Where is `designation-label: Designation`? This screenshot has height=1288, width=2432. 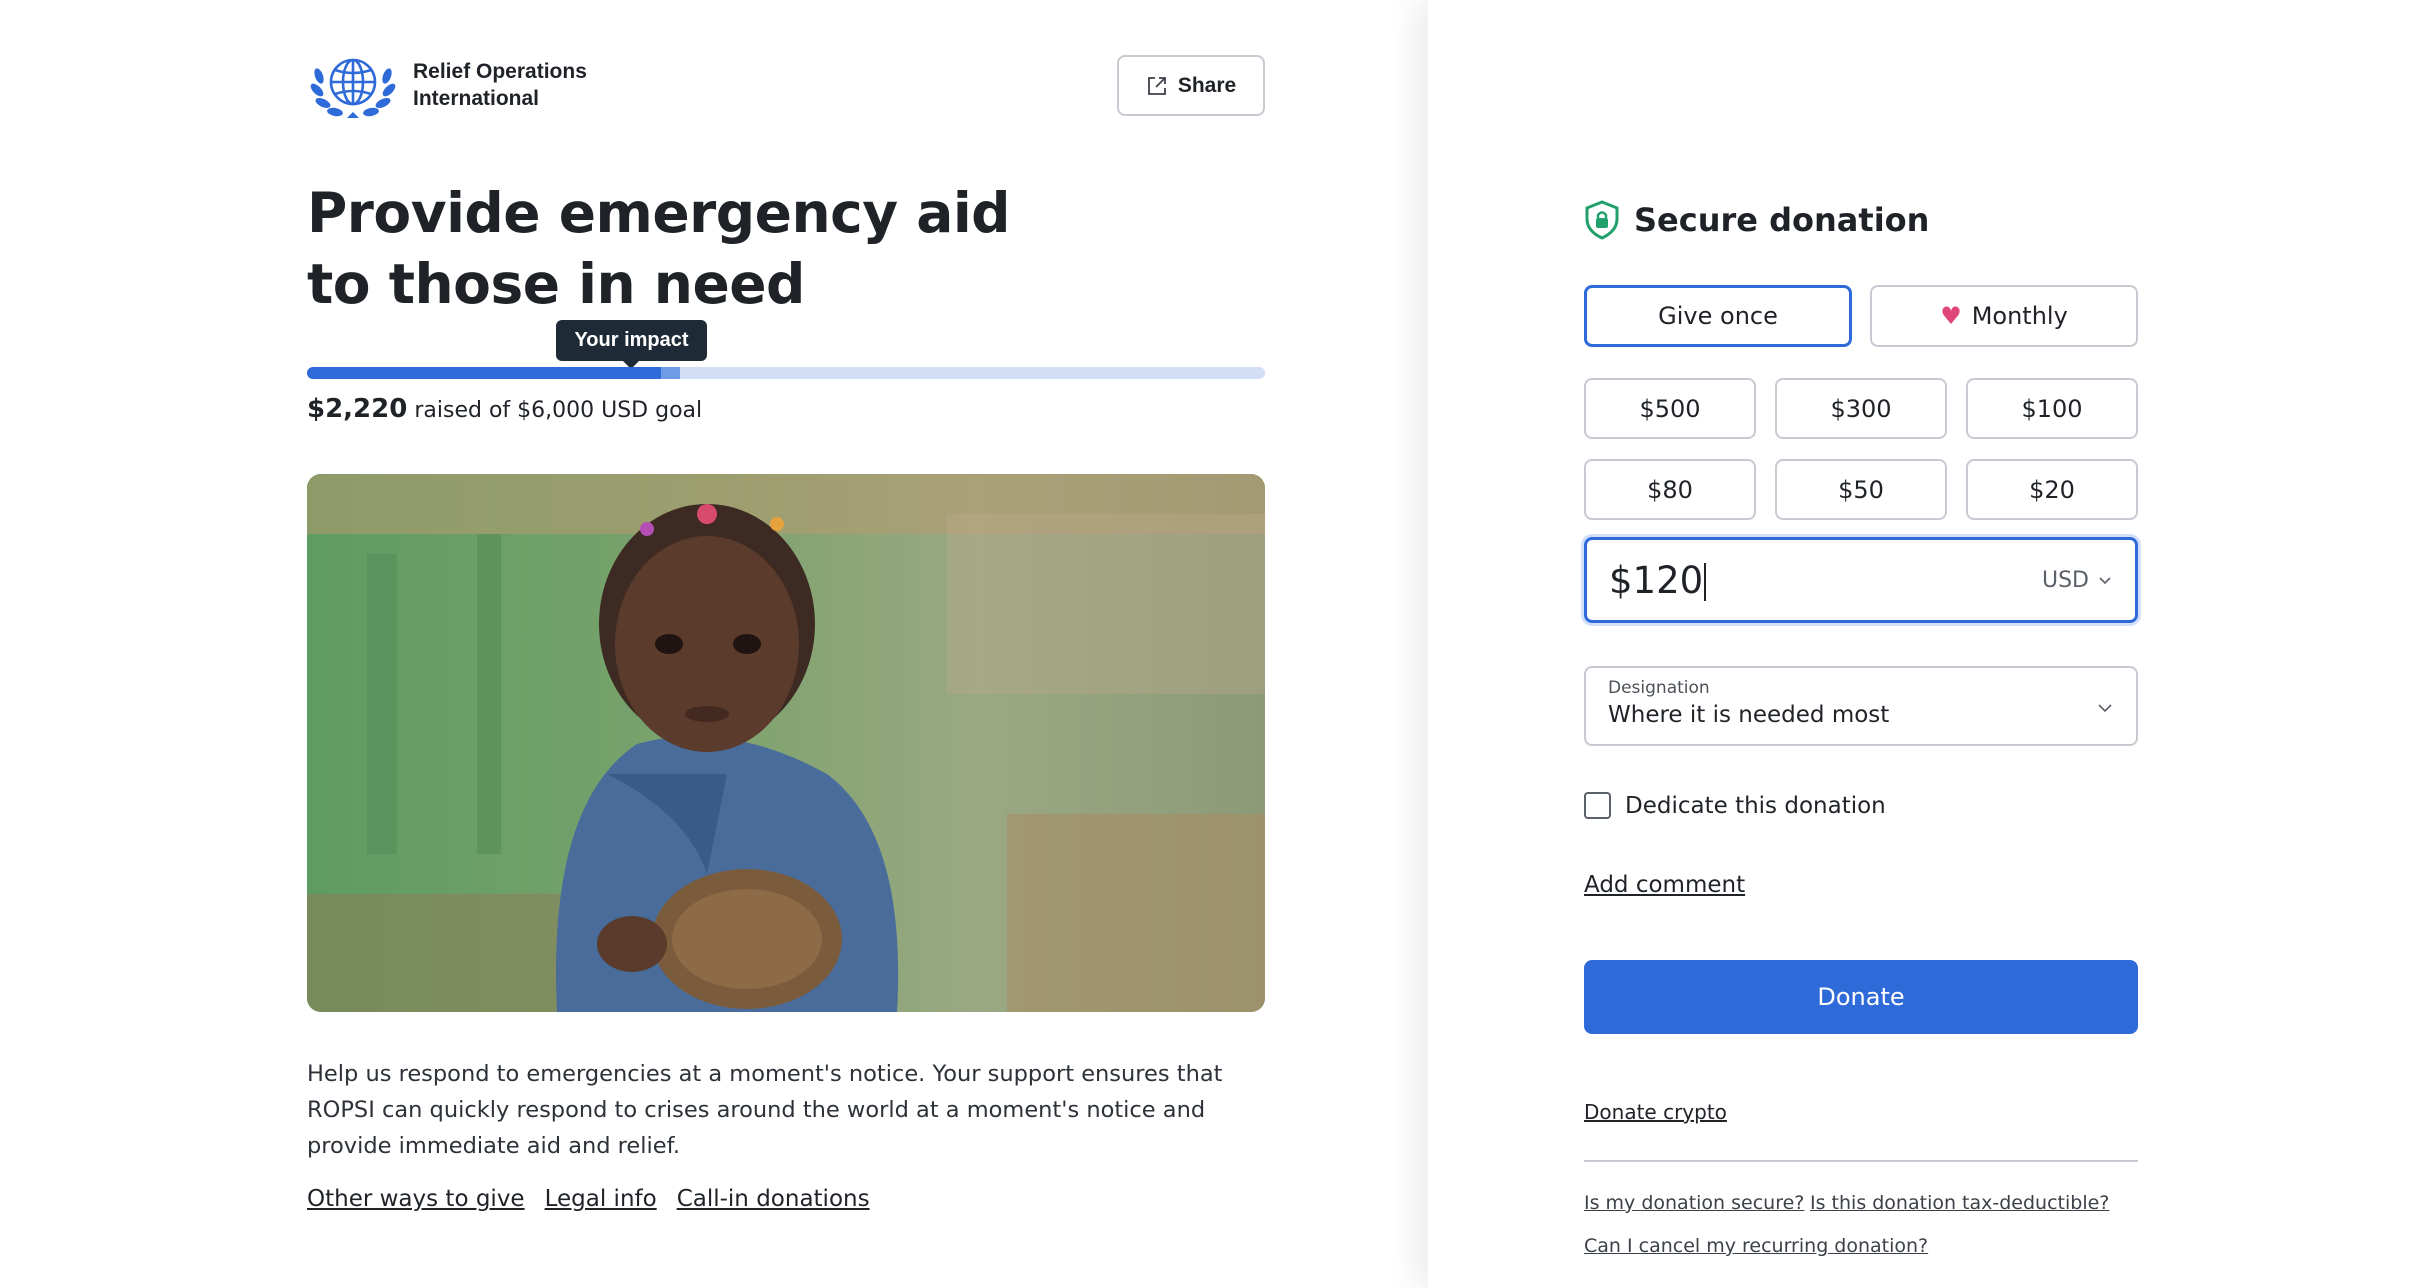 designation-label: Designation is located at coordinates (1659, 688).